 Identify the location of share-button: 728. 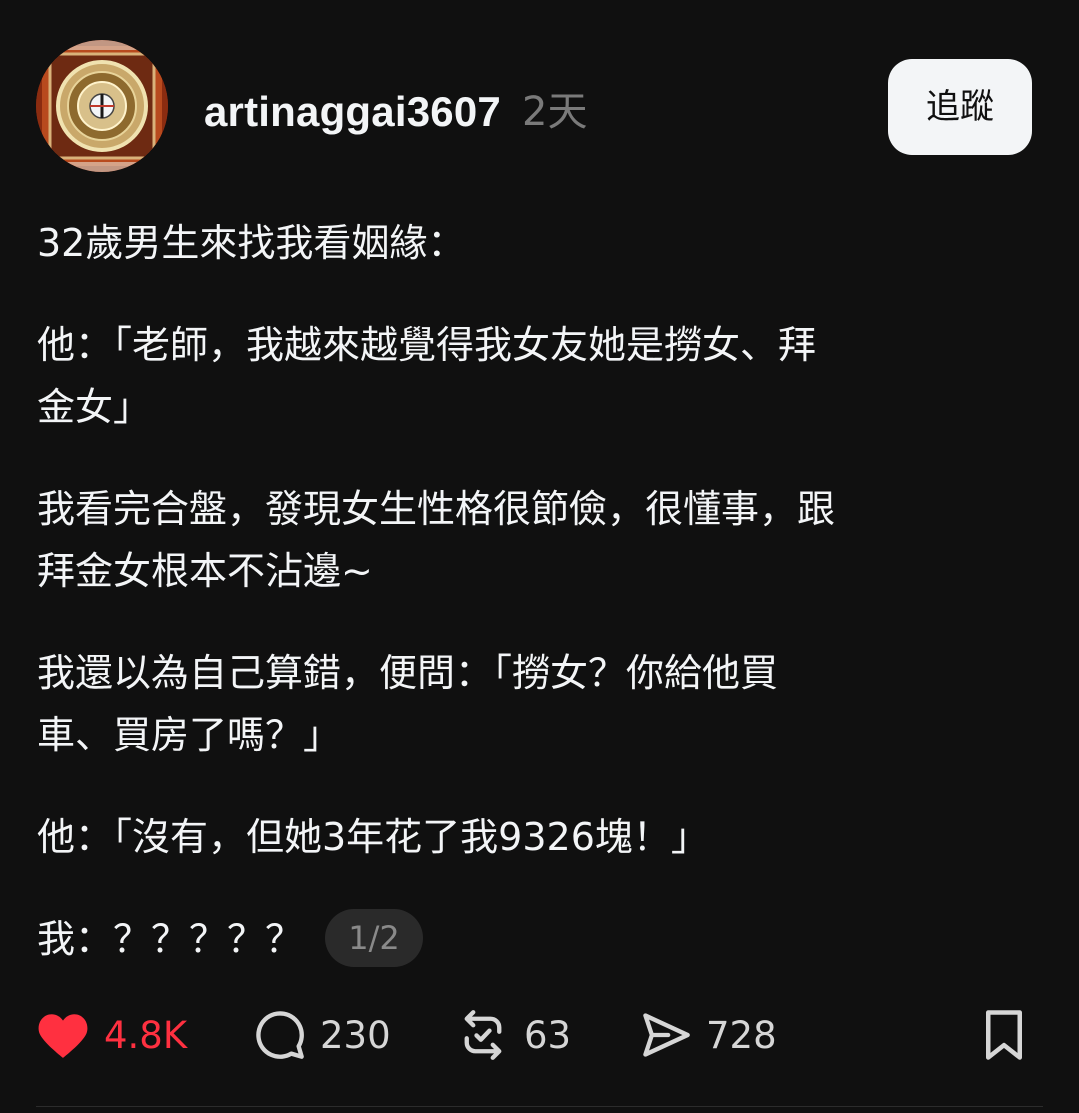
(708, 1035).